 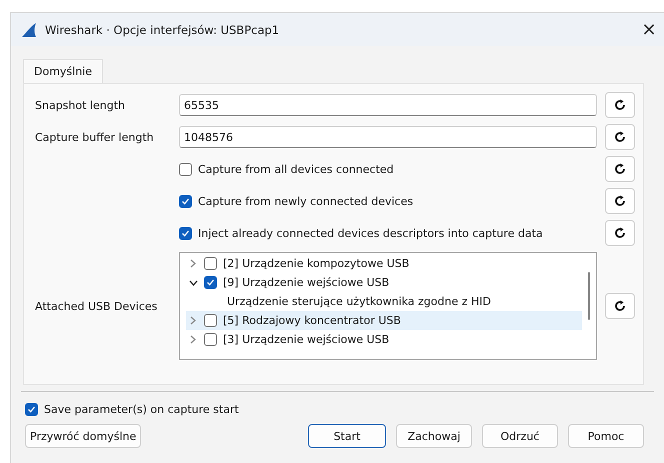 What do you see at coordinates (312, 320) in the screenshot?
I see `tree-item-label: [5] Rodzajowy koncentrator USB` at bounding box center [312, 320].